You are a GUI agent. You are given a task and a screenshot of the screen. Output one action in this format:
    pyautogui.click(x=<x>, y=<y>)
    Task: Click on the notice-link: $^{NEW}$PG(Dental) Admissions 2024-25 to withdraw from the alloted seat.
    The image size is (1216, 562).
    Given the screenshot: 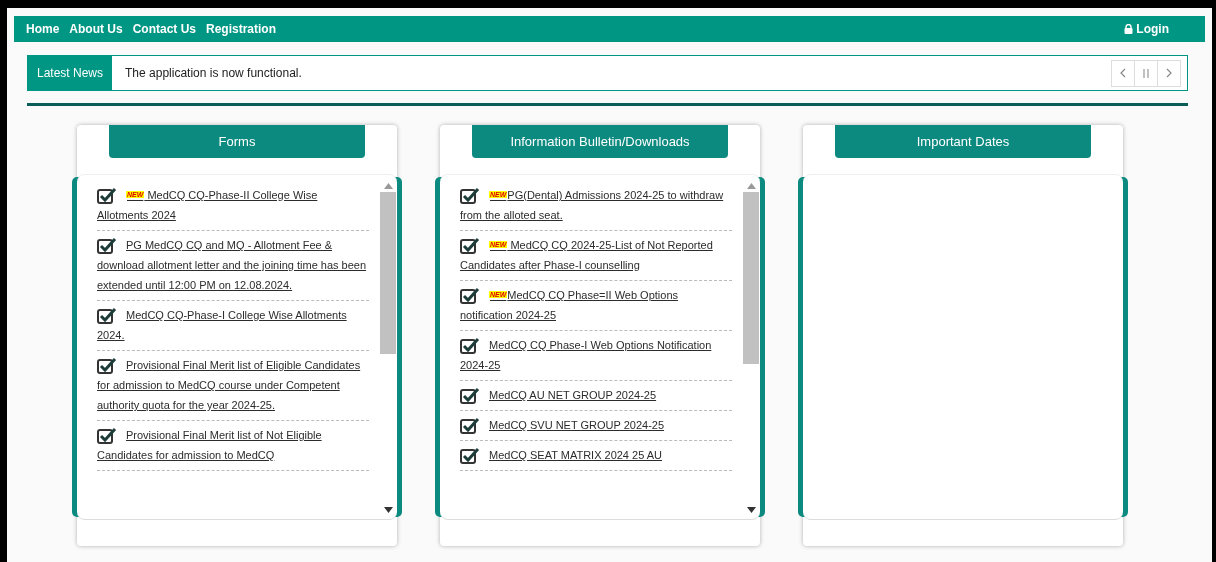 What is the action you would take?
    pyautogui.click(x=596, y=205)
    